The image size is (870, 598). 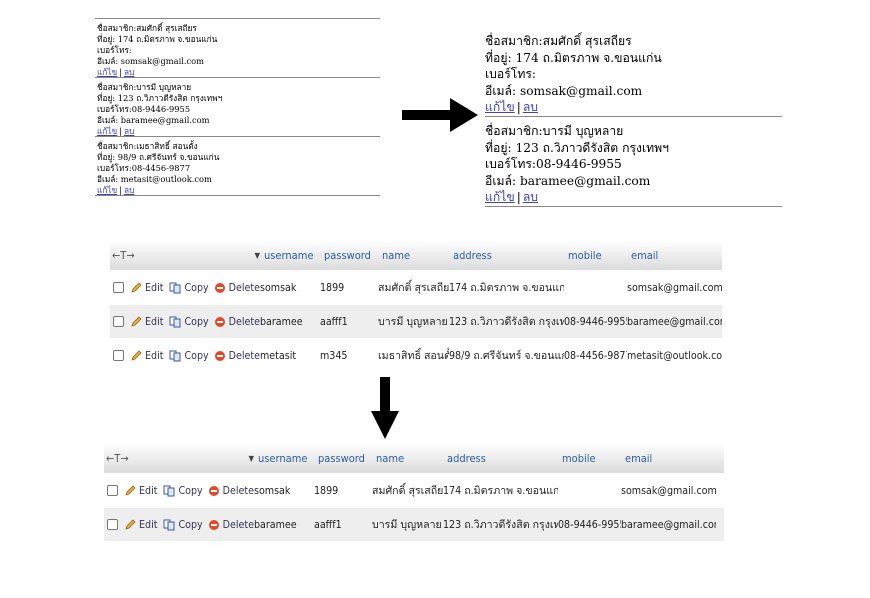 What do you see at coordinates (573, 57) in the screenshot?
I see `member-address-line: ที่อยู่: 174 ถ.มิตรภาพ จ.ขอนแก่น` at bounding box center [573, 57].